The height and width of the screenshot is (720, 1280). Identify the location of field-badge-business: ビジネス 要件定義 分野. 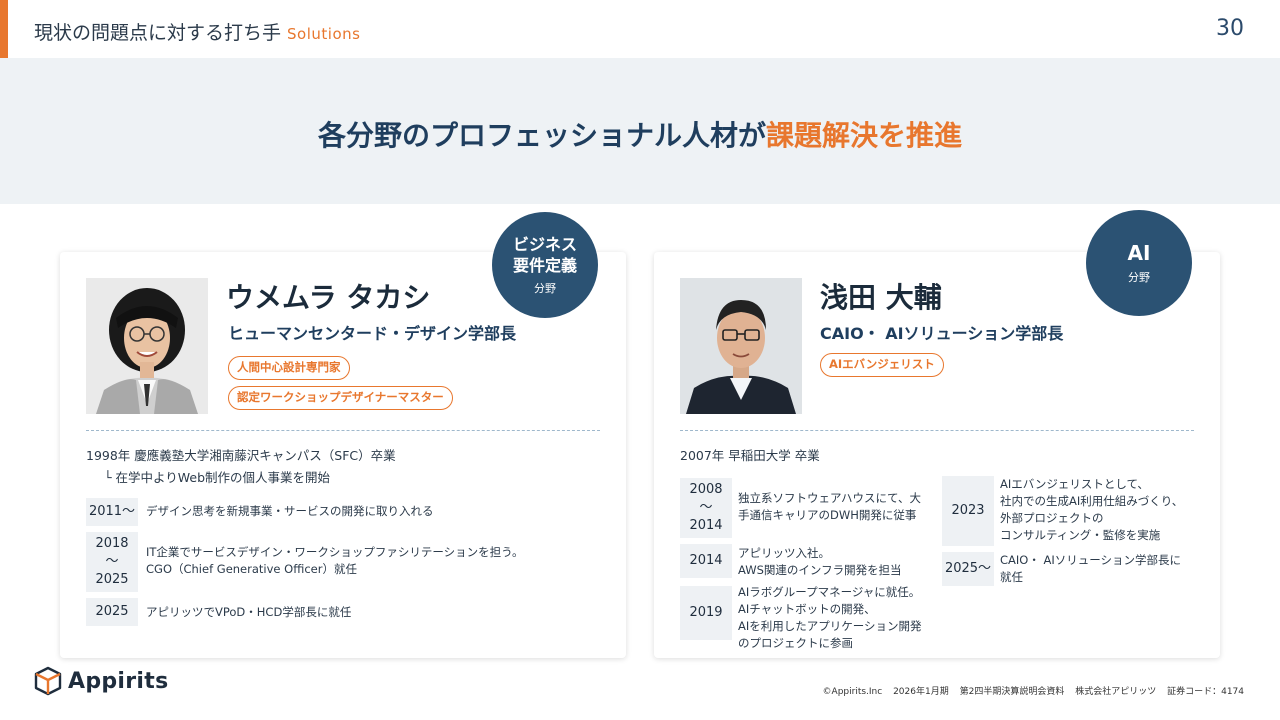
(545, 265).